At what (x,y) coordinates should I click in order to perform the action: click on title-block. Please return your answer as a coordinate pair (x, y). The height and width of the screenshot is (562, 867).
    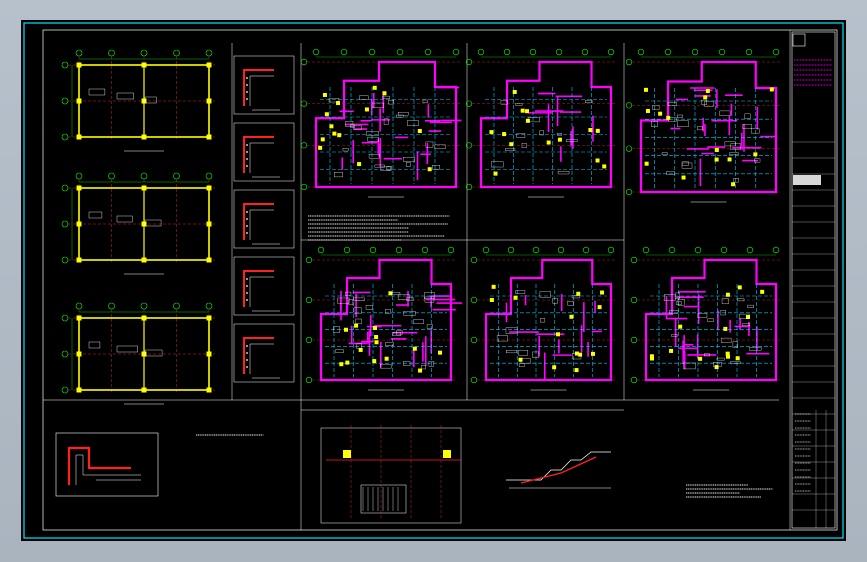
    Looking at the image, I should click on (813, 280).